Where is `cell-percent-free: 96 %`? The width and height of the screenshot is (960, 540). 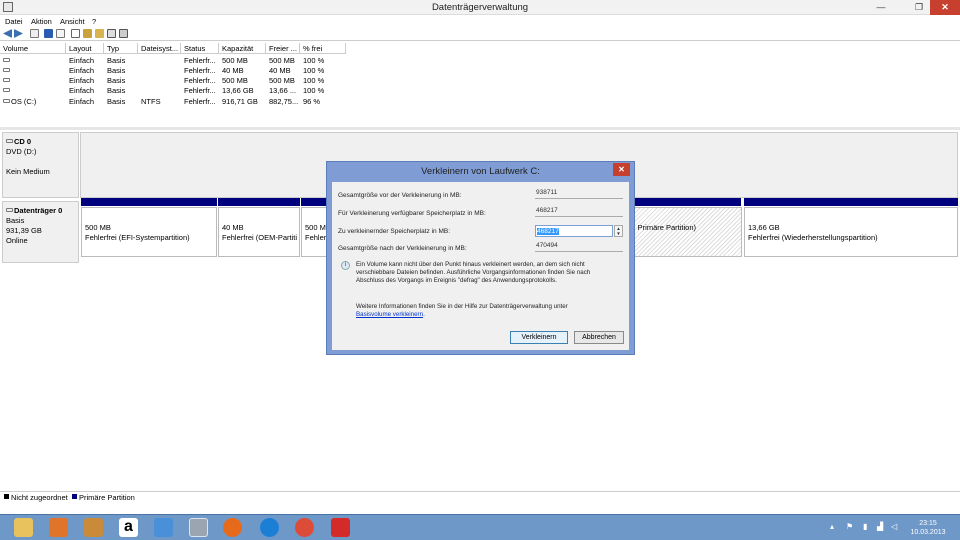 cell-percent-free: 96 % is located at coordinates (312, 101).